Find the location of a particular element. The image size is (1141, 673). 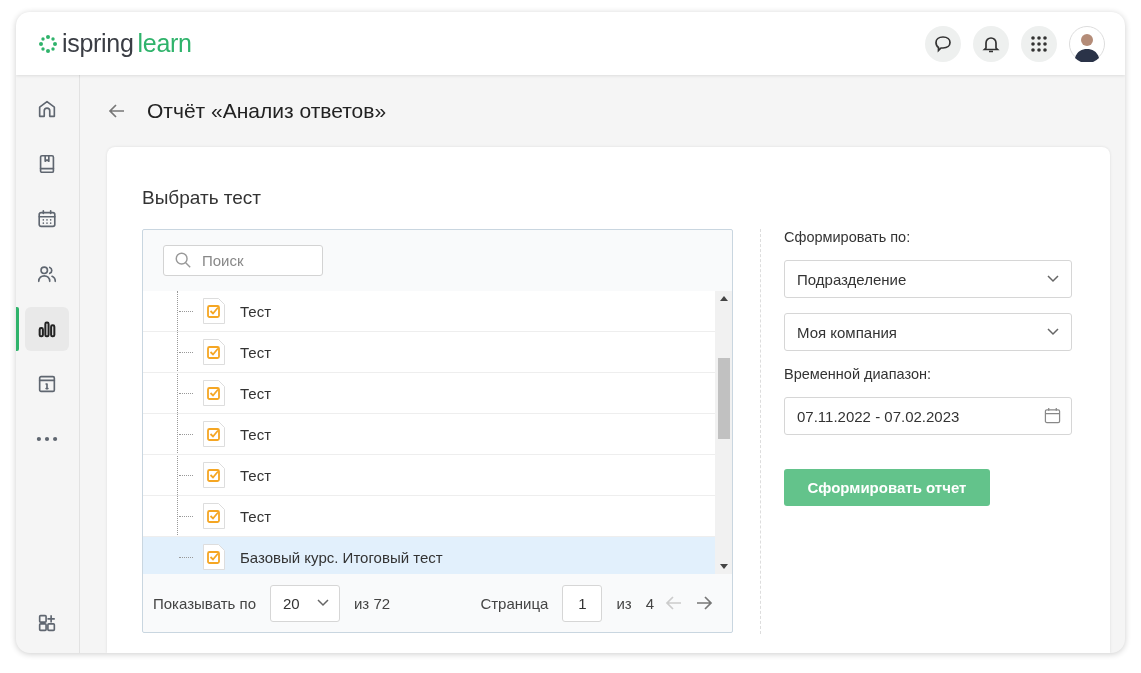

test-row: Базовый курс. Итоговый тест is located at coordinates (429, 555).